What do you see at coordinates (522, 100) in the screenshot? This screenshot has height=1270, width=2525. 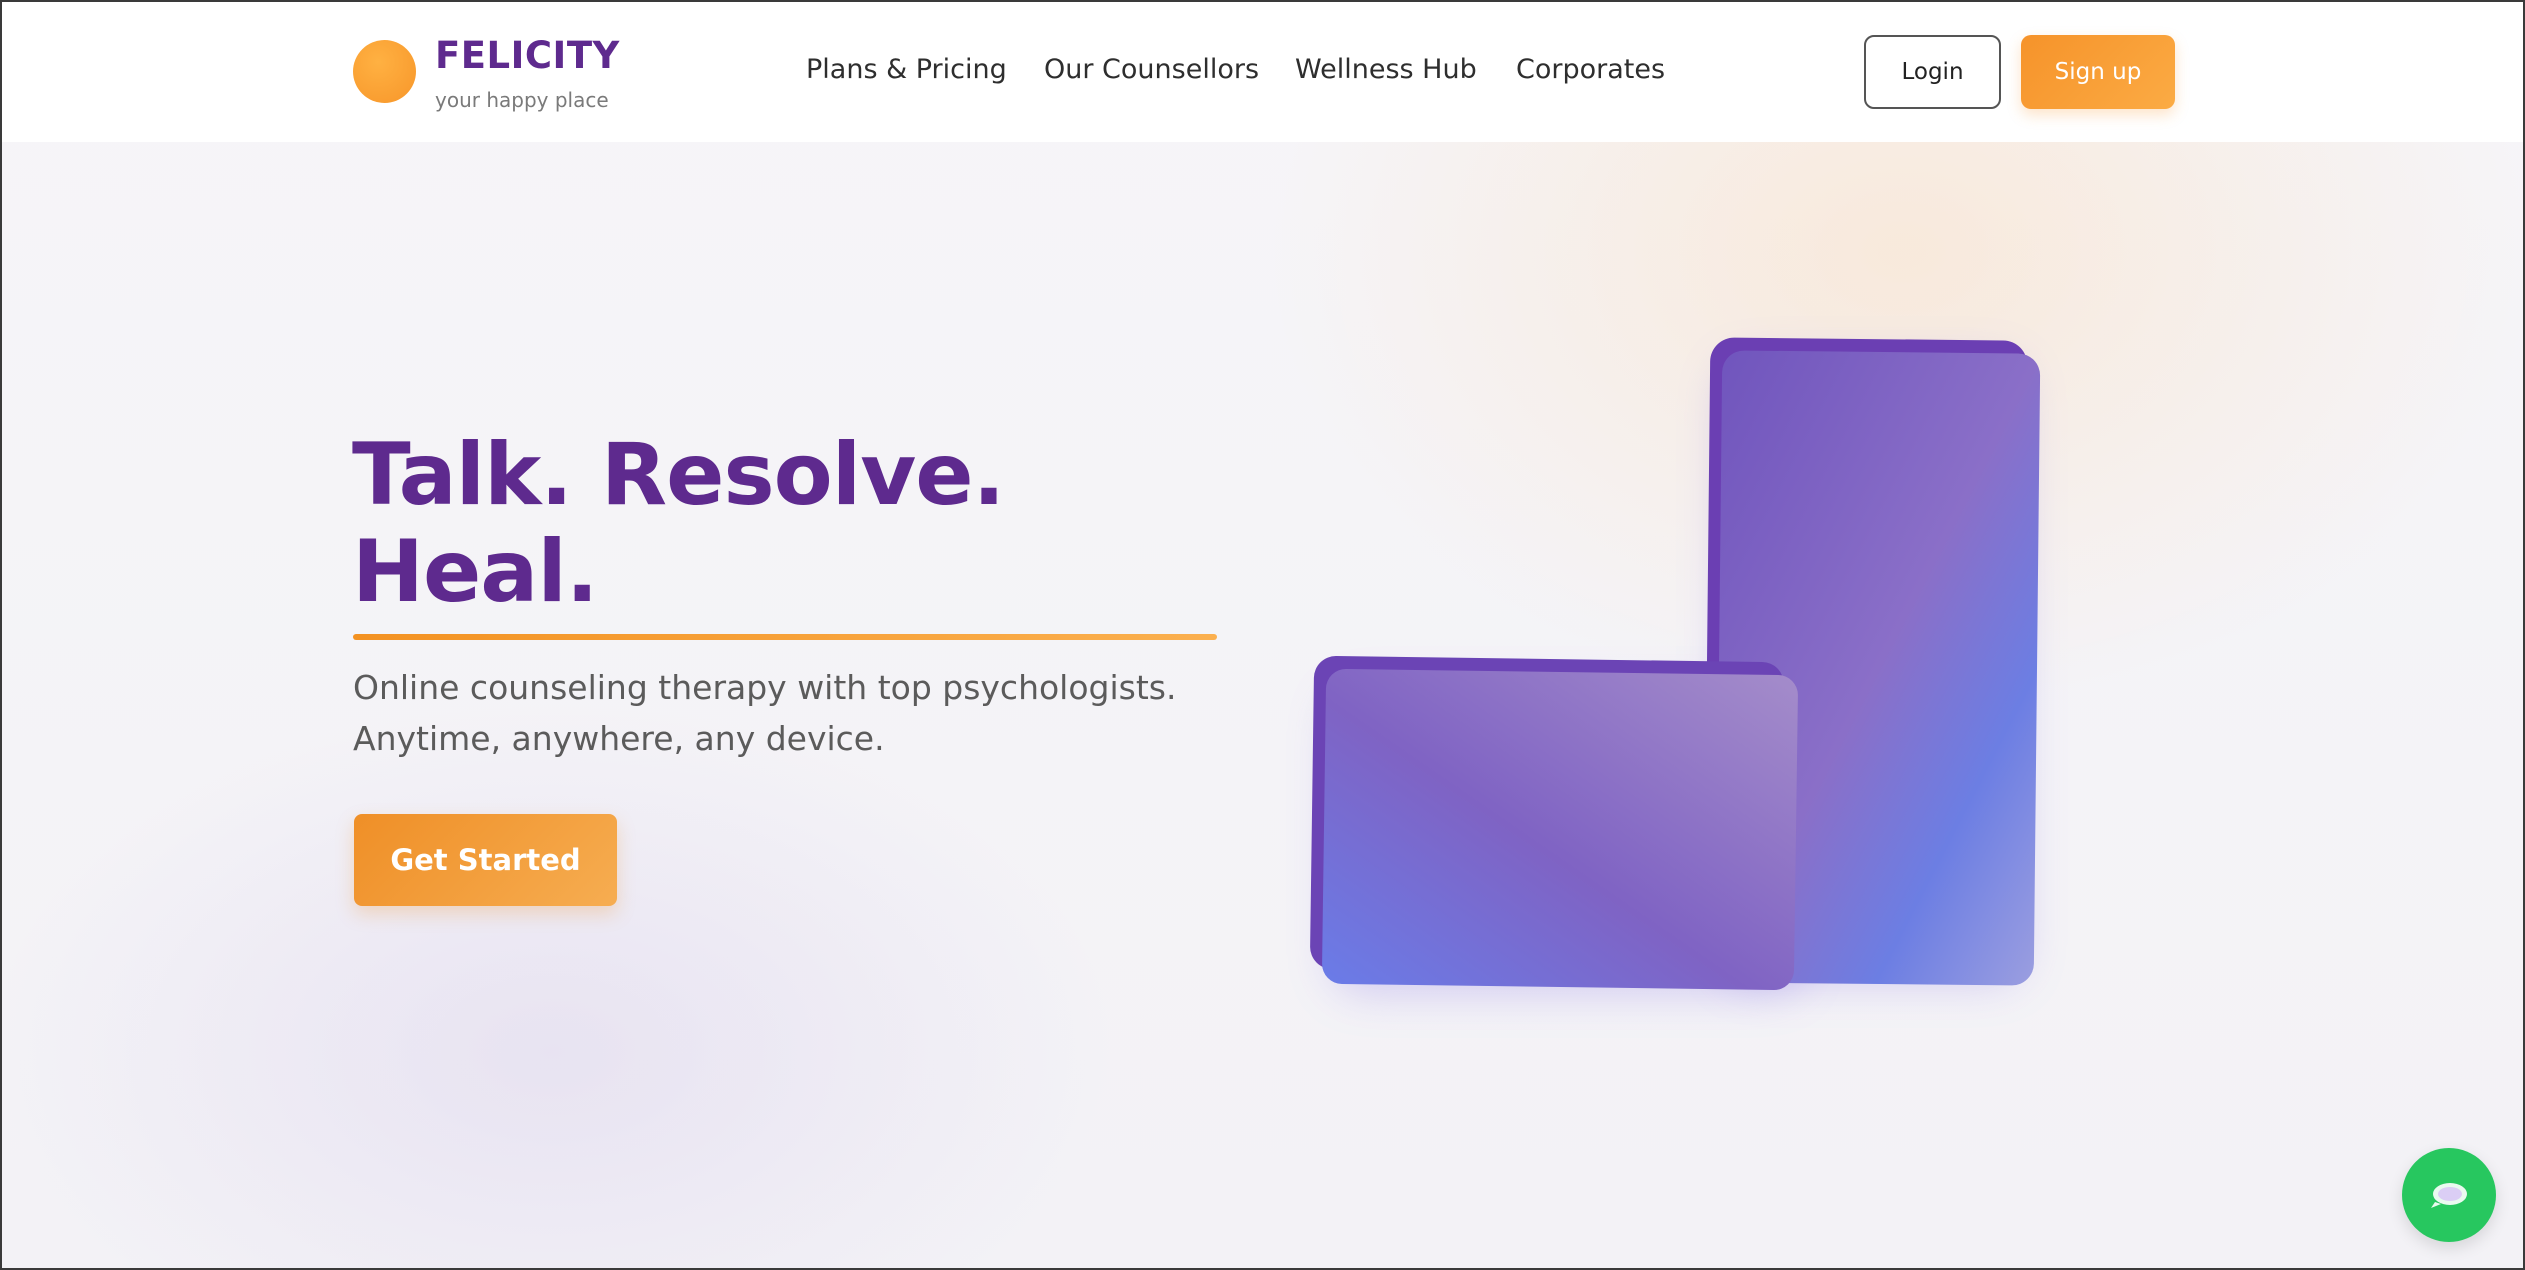 I see `brand-tagline: your happy place` at bounding box center [522, 100].